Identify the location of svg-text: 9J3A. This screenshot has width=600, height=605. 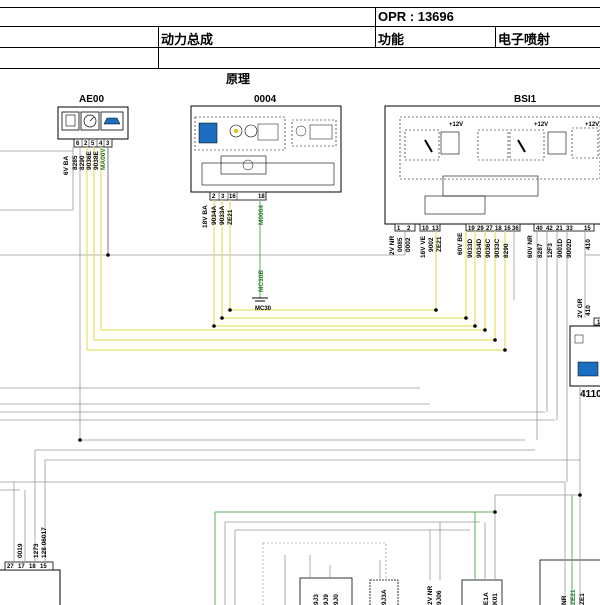
(384, 597).